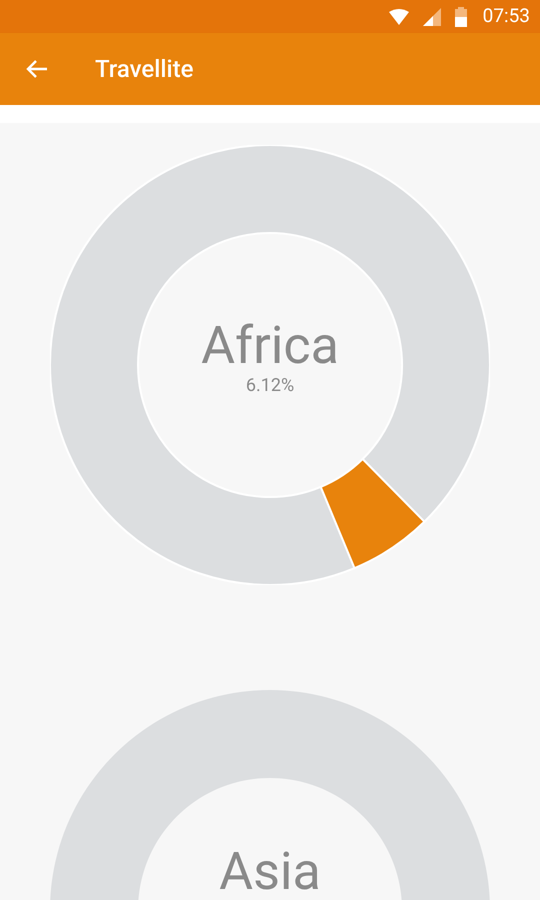 The image size is (540, 900). I want to click on status-time: 07:53, so click(506, 16).